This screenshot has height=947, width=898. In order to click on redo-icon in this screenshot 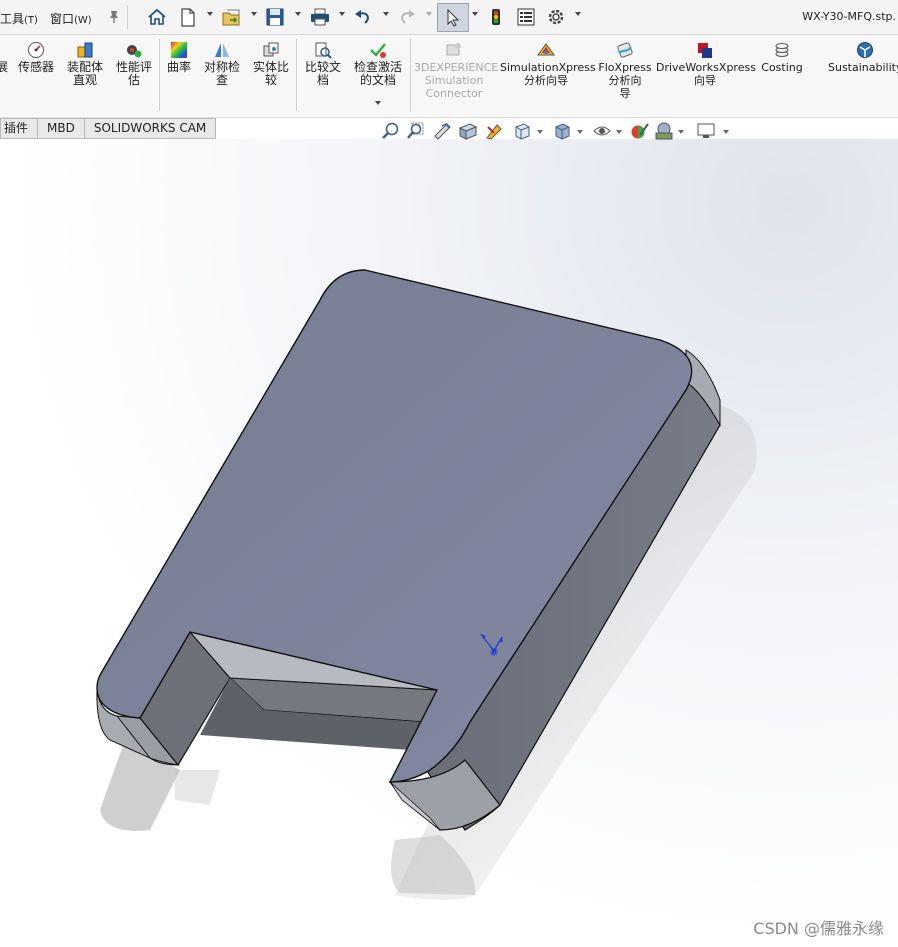, I will do `click(407, 17)`.